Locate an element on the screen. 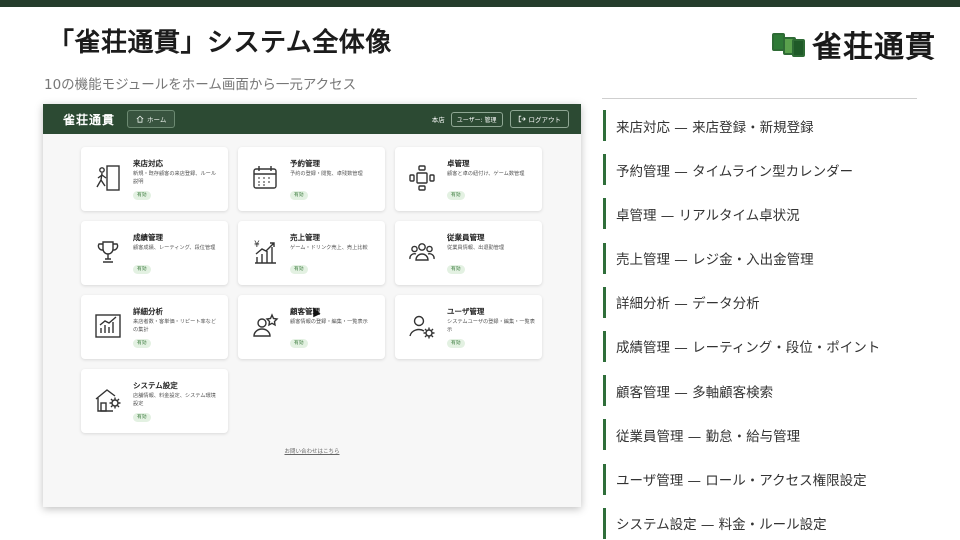  list-item: システム設定 — 料金・ルール設定 is located at coordinates (768, 523).